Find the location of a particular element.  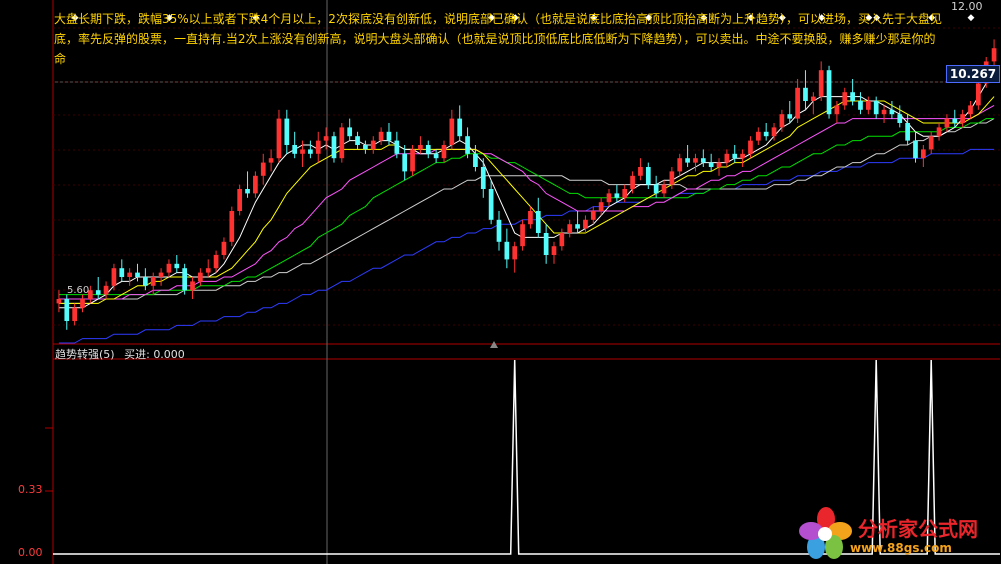

buy-value: 0.000 is located at coordinates (169, 354).